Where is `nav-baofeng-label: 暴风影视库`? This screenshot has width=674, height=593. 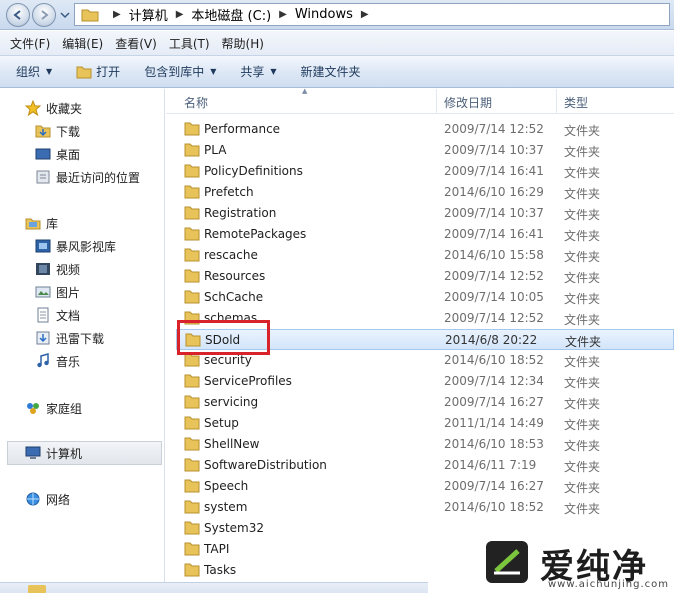
nav-baofeng-label: 暴风影视库 is located at coordinates (86, 246).